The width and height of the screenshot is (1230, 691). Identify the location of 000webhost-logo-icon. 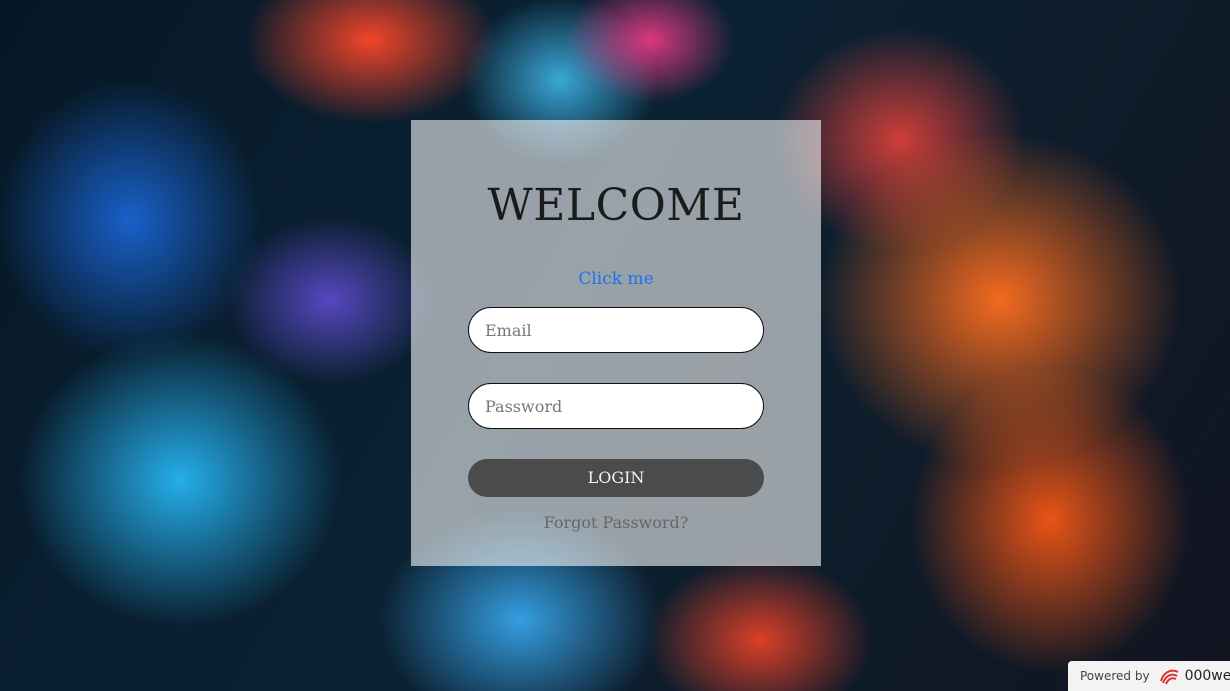
(1169, 676).